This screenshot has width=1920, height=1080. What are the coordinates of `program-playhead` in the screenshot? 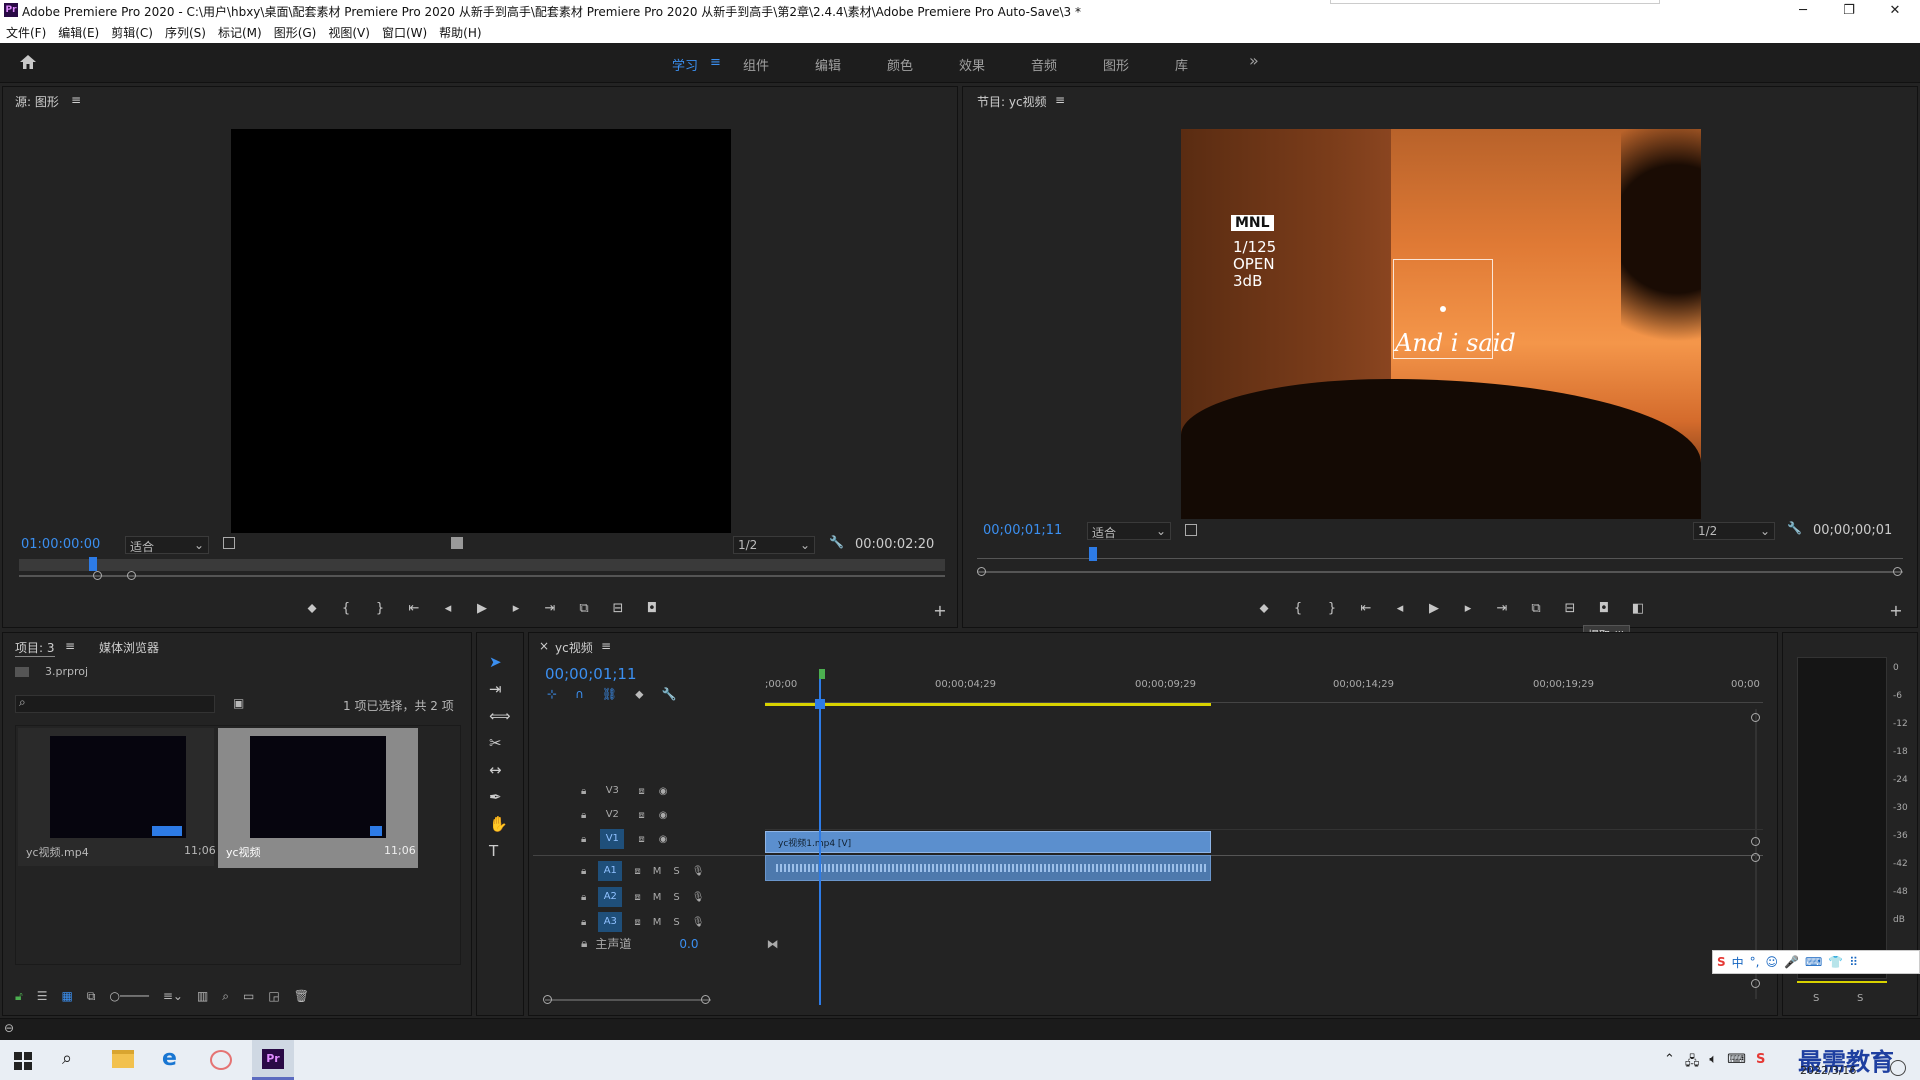 It's located at (1093, 554).